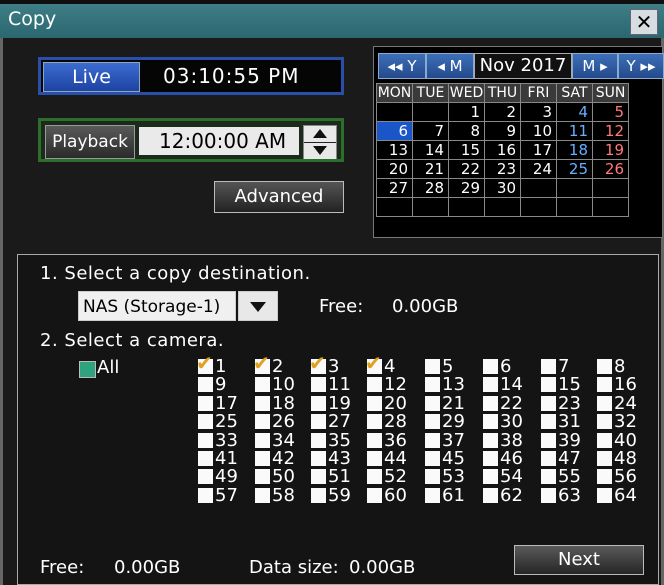 This screenshot has height=585, width=664. I want to click on camera-checkbox: 64, so click(627, 495).